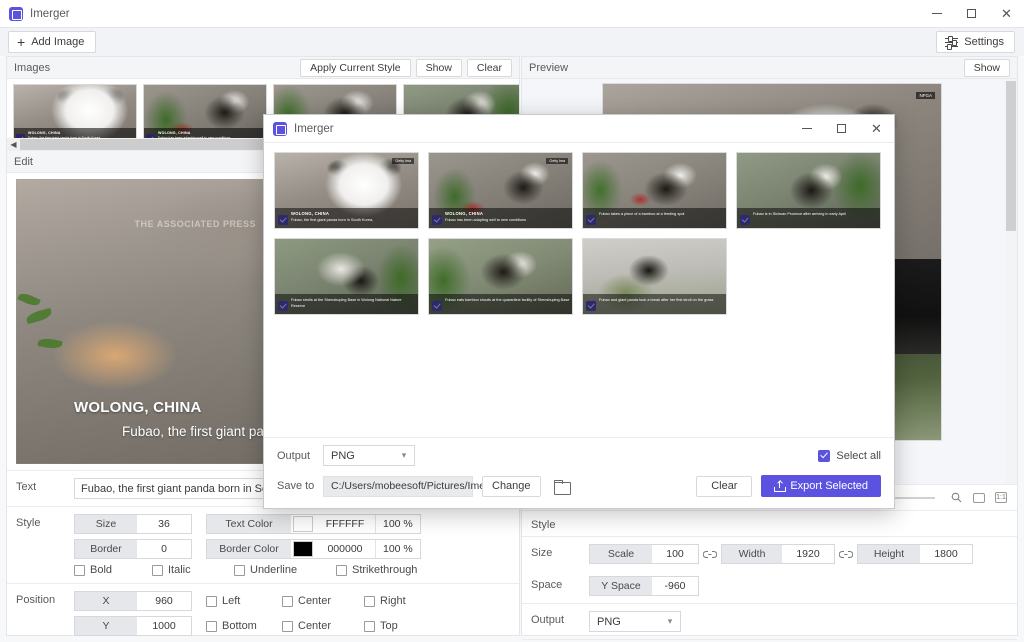 This screenshot has width=1024, height=642. What do you see at coordinates (946, 554) in the screenshot?
I see `height-value: 1800` at bounding box center [946, 554].